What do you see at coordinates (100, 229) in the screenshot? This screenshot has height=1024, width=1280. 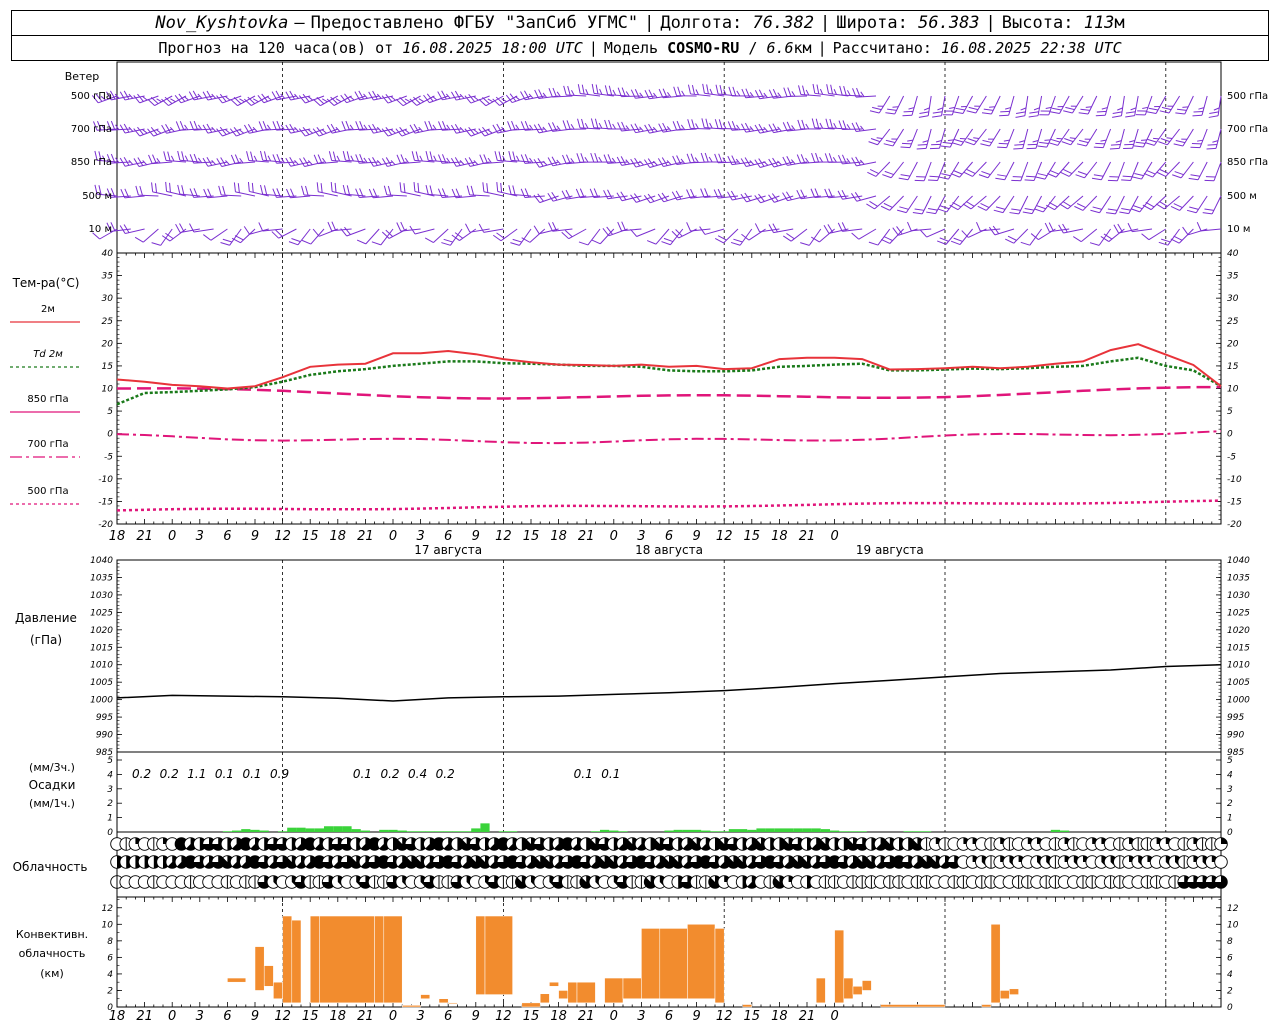 I see `wind-level-label: 10 м` at bounding box center [100, 229].